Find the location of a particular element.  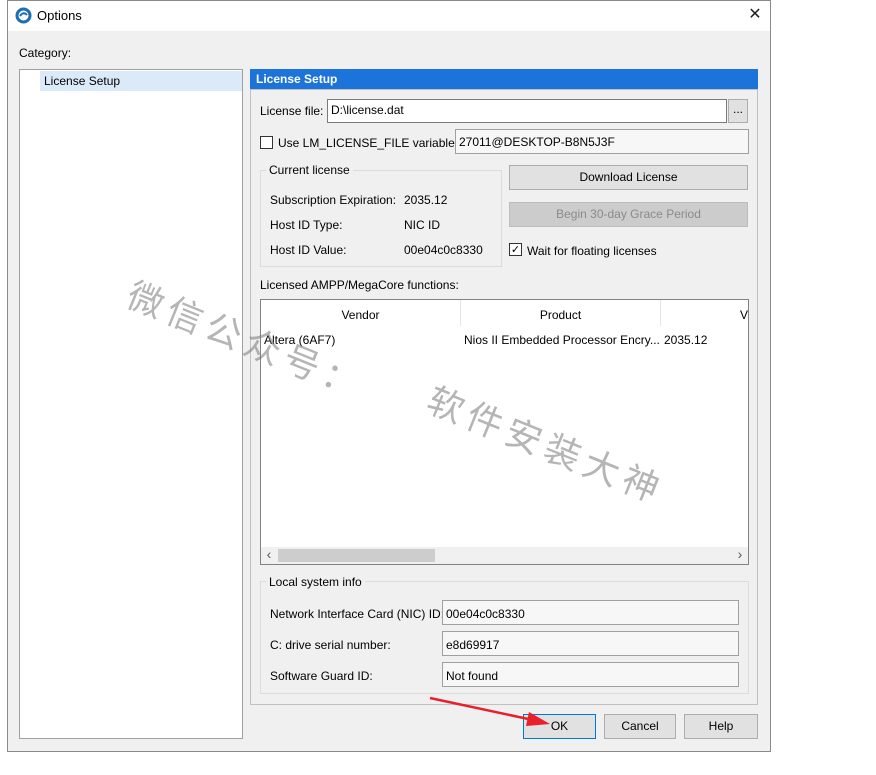

software-guard-label: Software Guard ID: is located at coordinates (321, 676).